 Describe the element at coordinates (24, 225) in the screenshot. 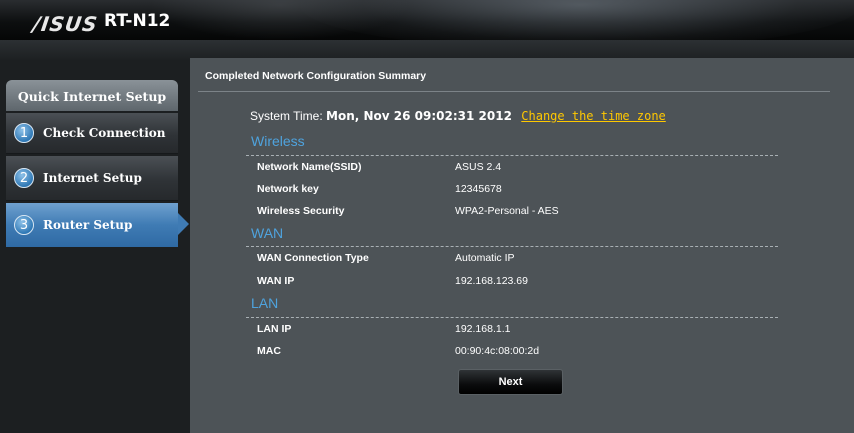

I see `step-3-number-icon: 3` at that location.